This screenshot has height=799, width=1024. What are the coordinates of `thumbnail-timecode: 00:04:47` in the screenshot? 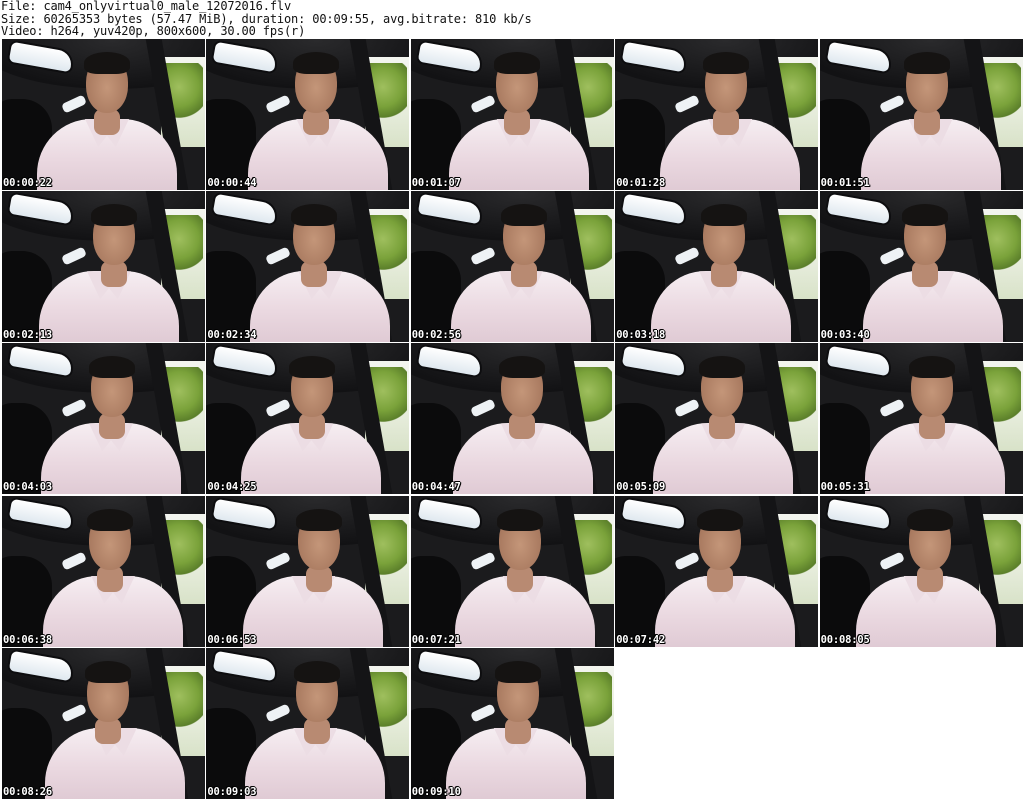 It's located at (436, 487).